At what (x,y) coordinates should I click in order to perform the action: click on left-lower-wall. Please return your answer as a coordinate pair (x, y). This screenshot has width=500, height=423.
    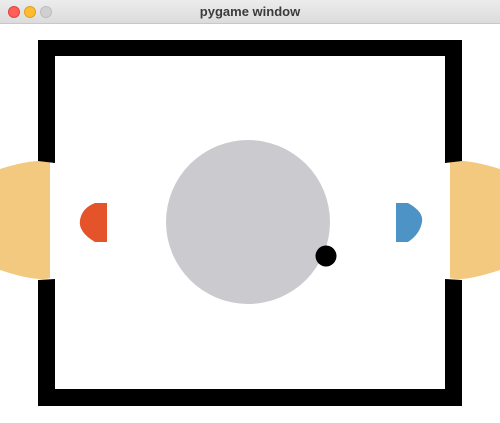
    Looking at the image, I should click on (46, 345).